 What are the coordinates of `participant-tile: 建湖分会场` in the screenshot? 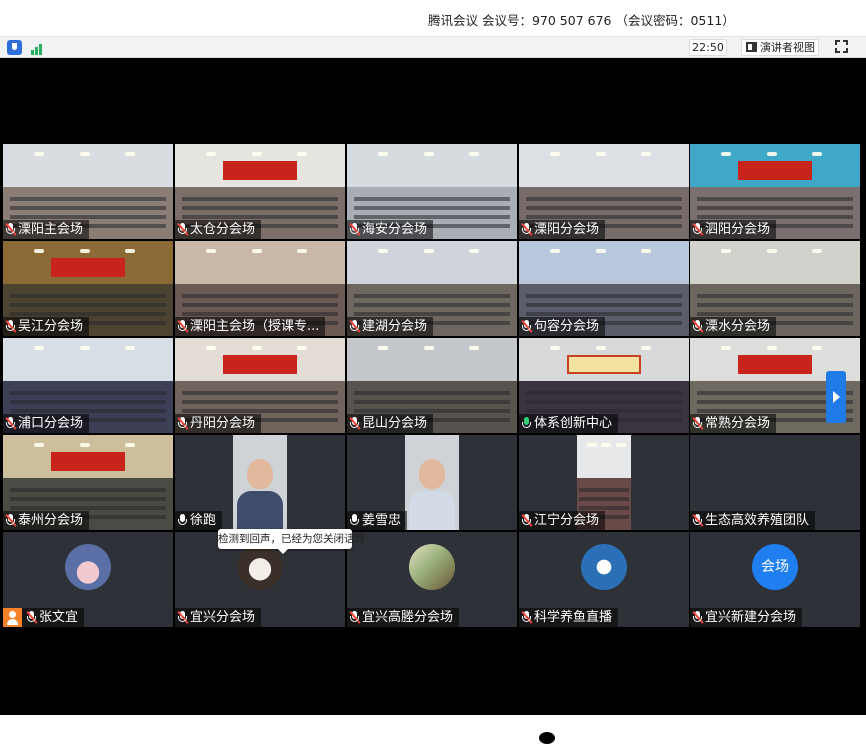 It's located at (432, 288).